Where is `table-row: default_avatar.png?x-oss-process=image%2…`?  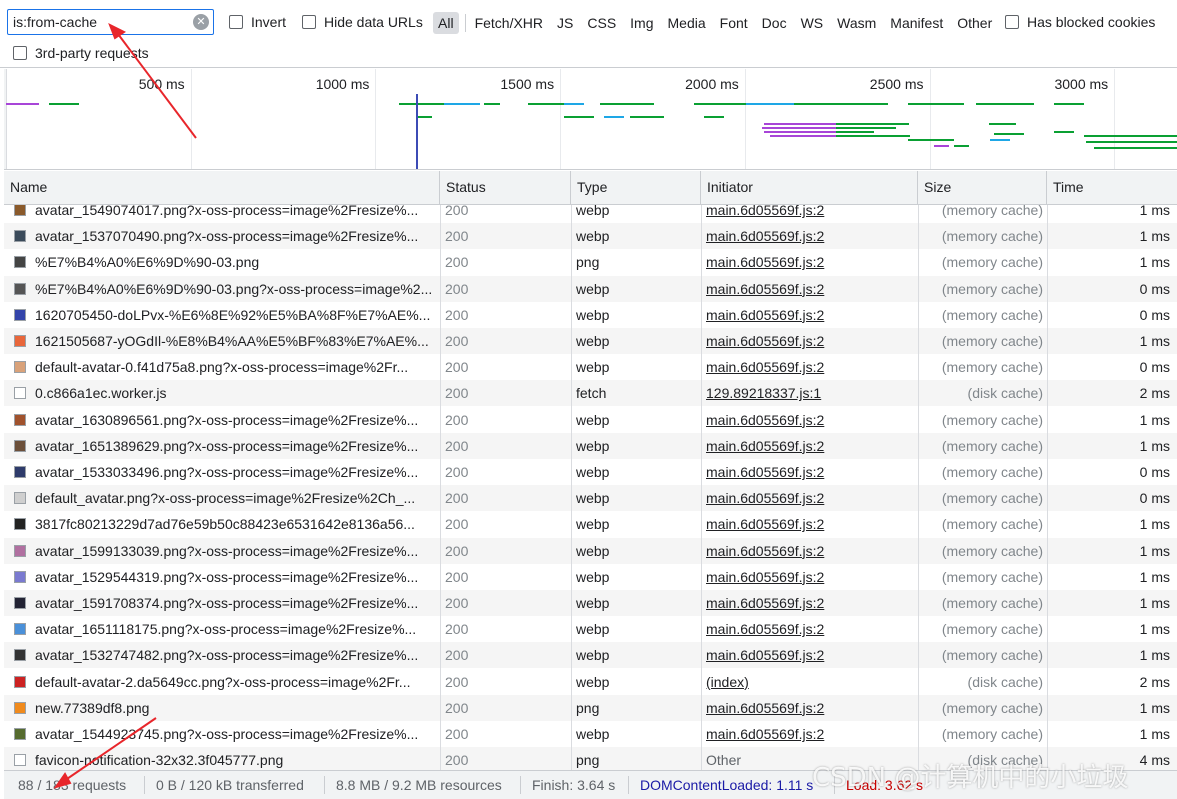 table-row: default_avatar.png?x-oss-process=image%2… is located at coordinates (590, 498).